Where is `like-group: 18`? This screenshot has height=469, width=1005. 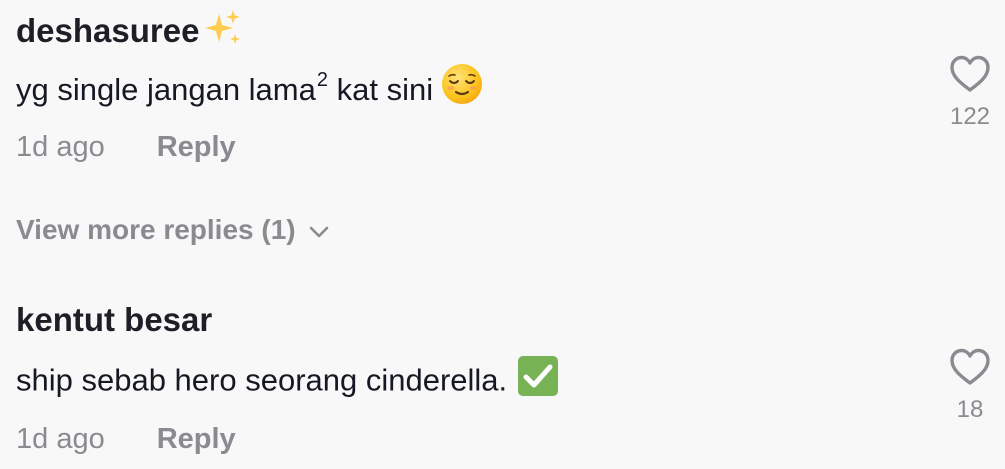
like-group: 18 is located at coordinates (970, 384).